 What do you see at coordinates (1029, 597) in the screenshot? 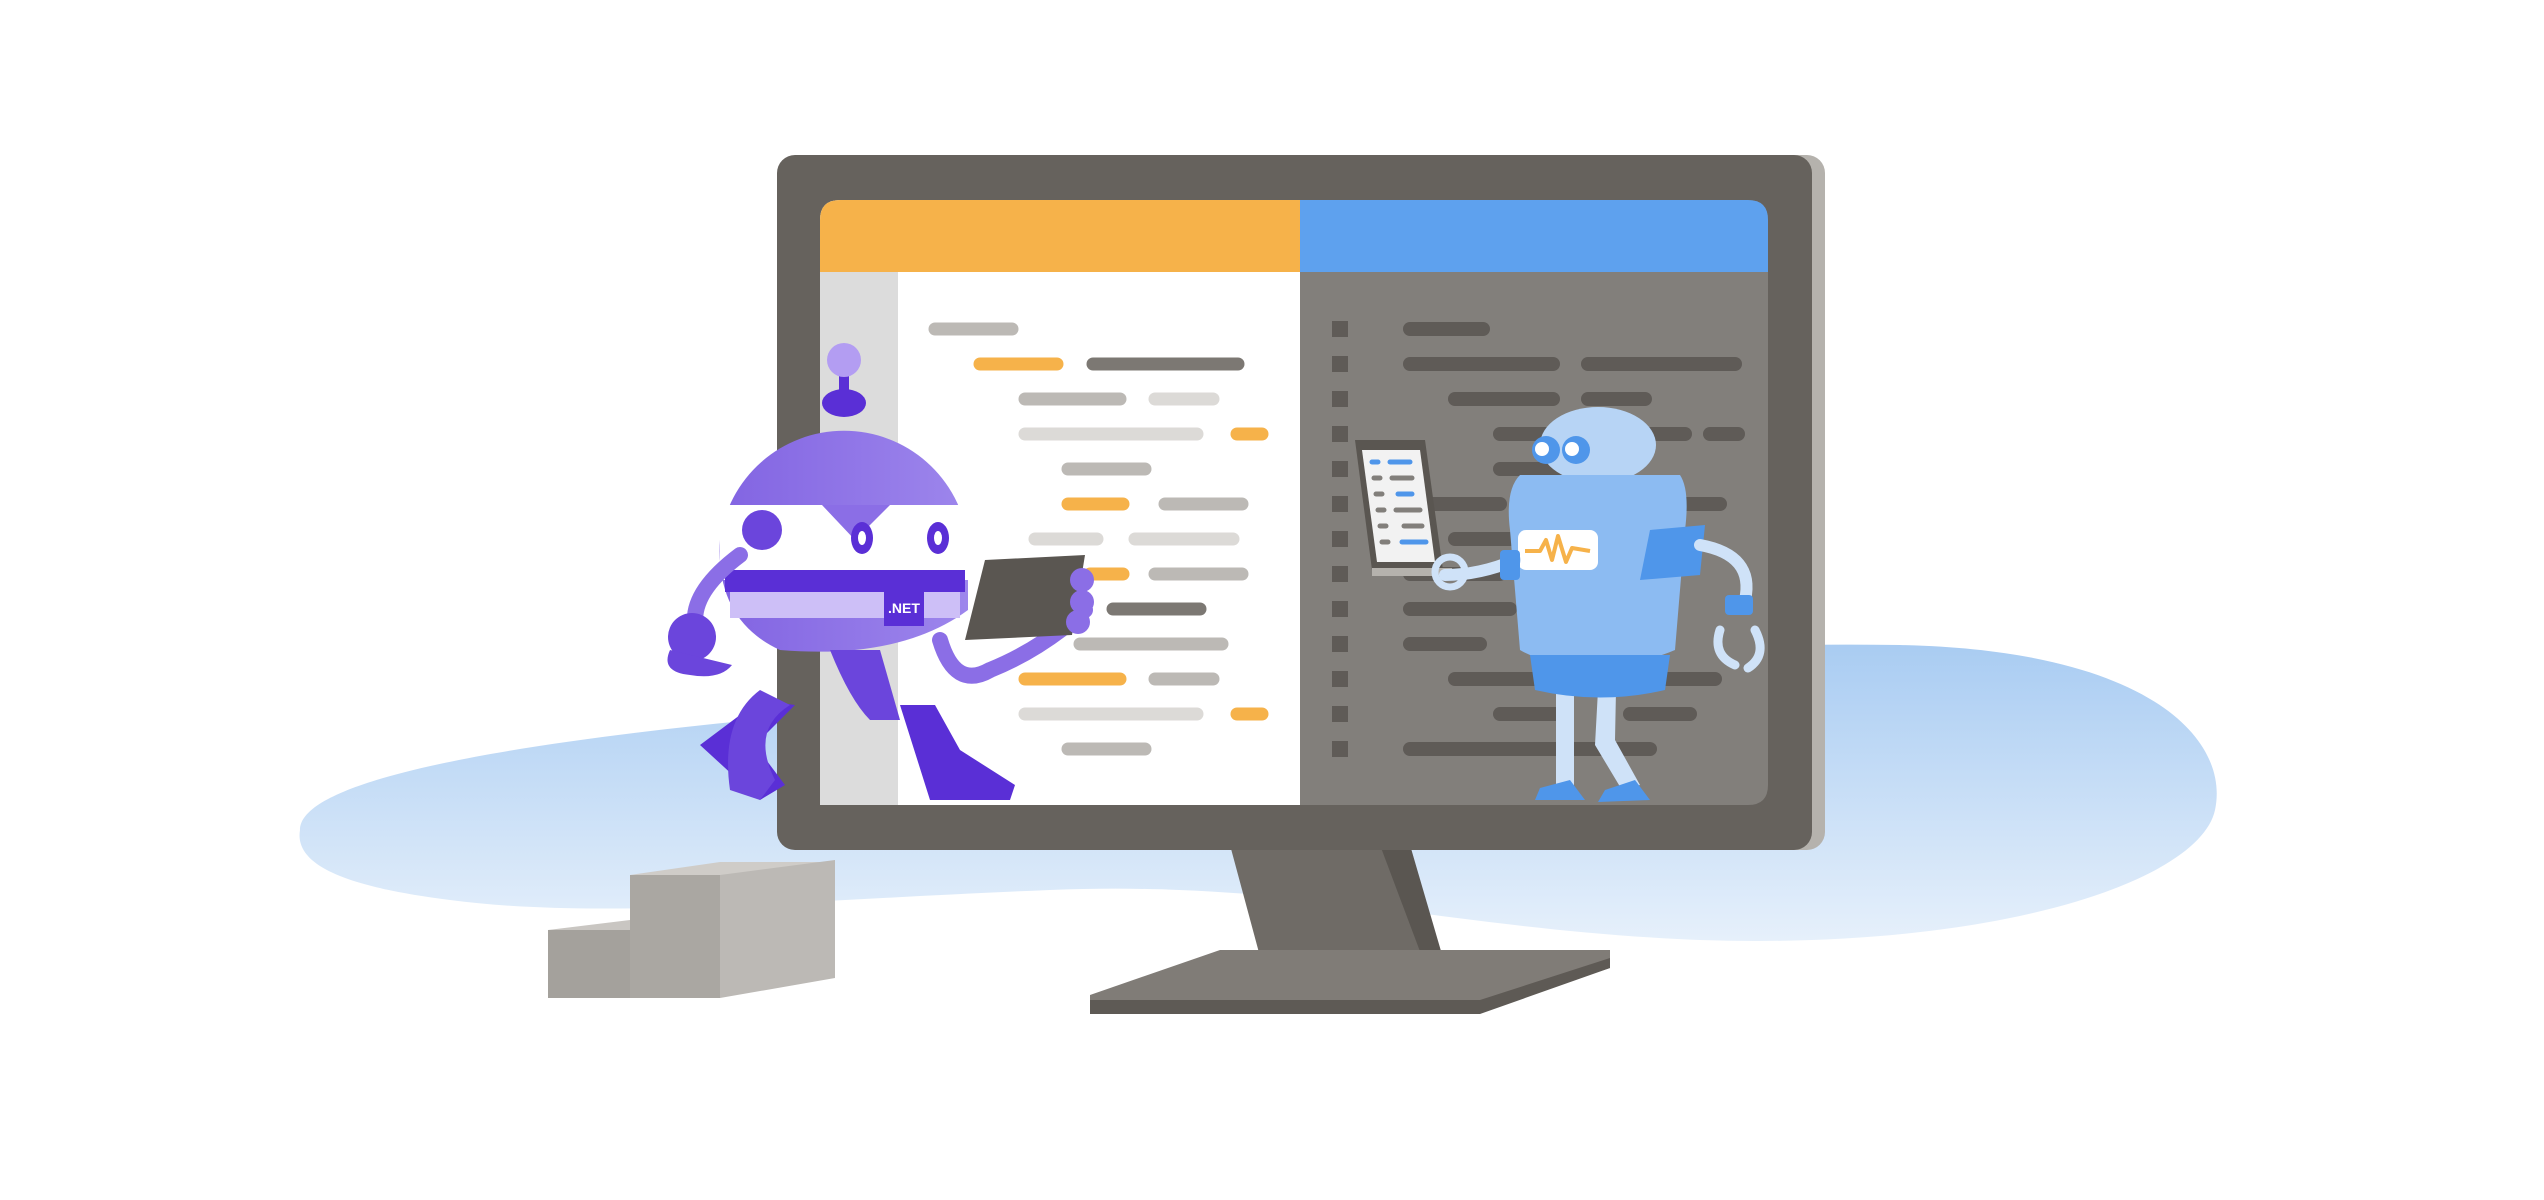
I see `tablet-icon` at bounding box center [1029, 597].